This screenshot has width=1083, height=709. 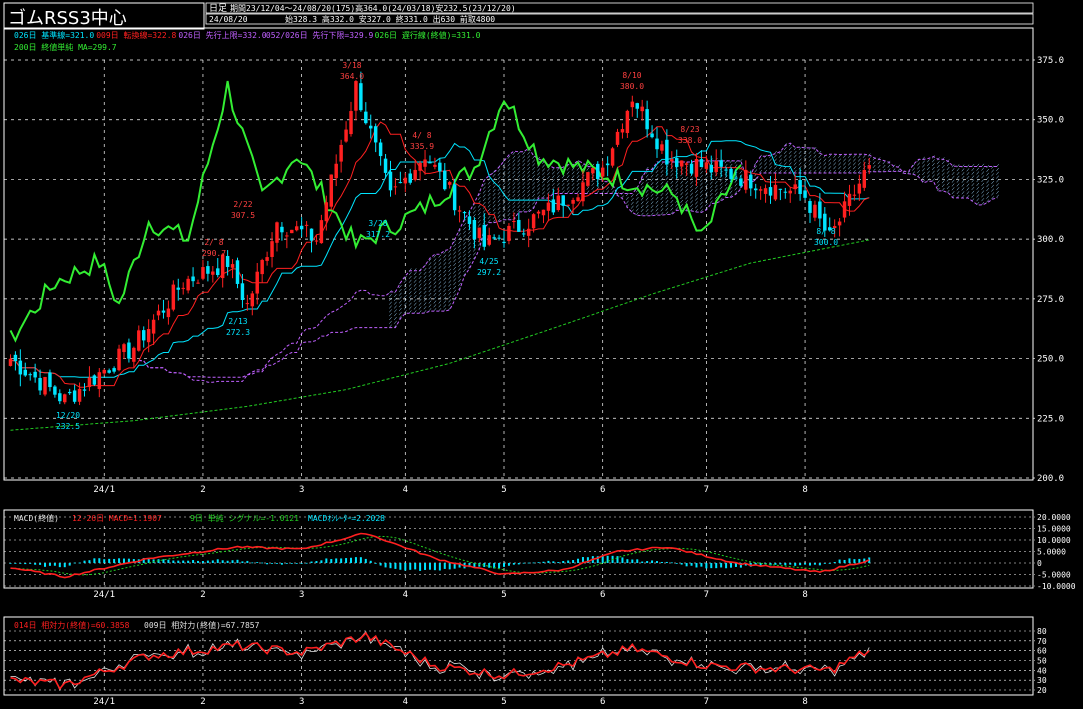 What do you see at coordinates (352, 76) in the screenshot?
I see `annotation-price: 364.0` at bounding box center [352, 76].